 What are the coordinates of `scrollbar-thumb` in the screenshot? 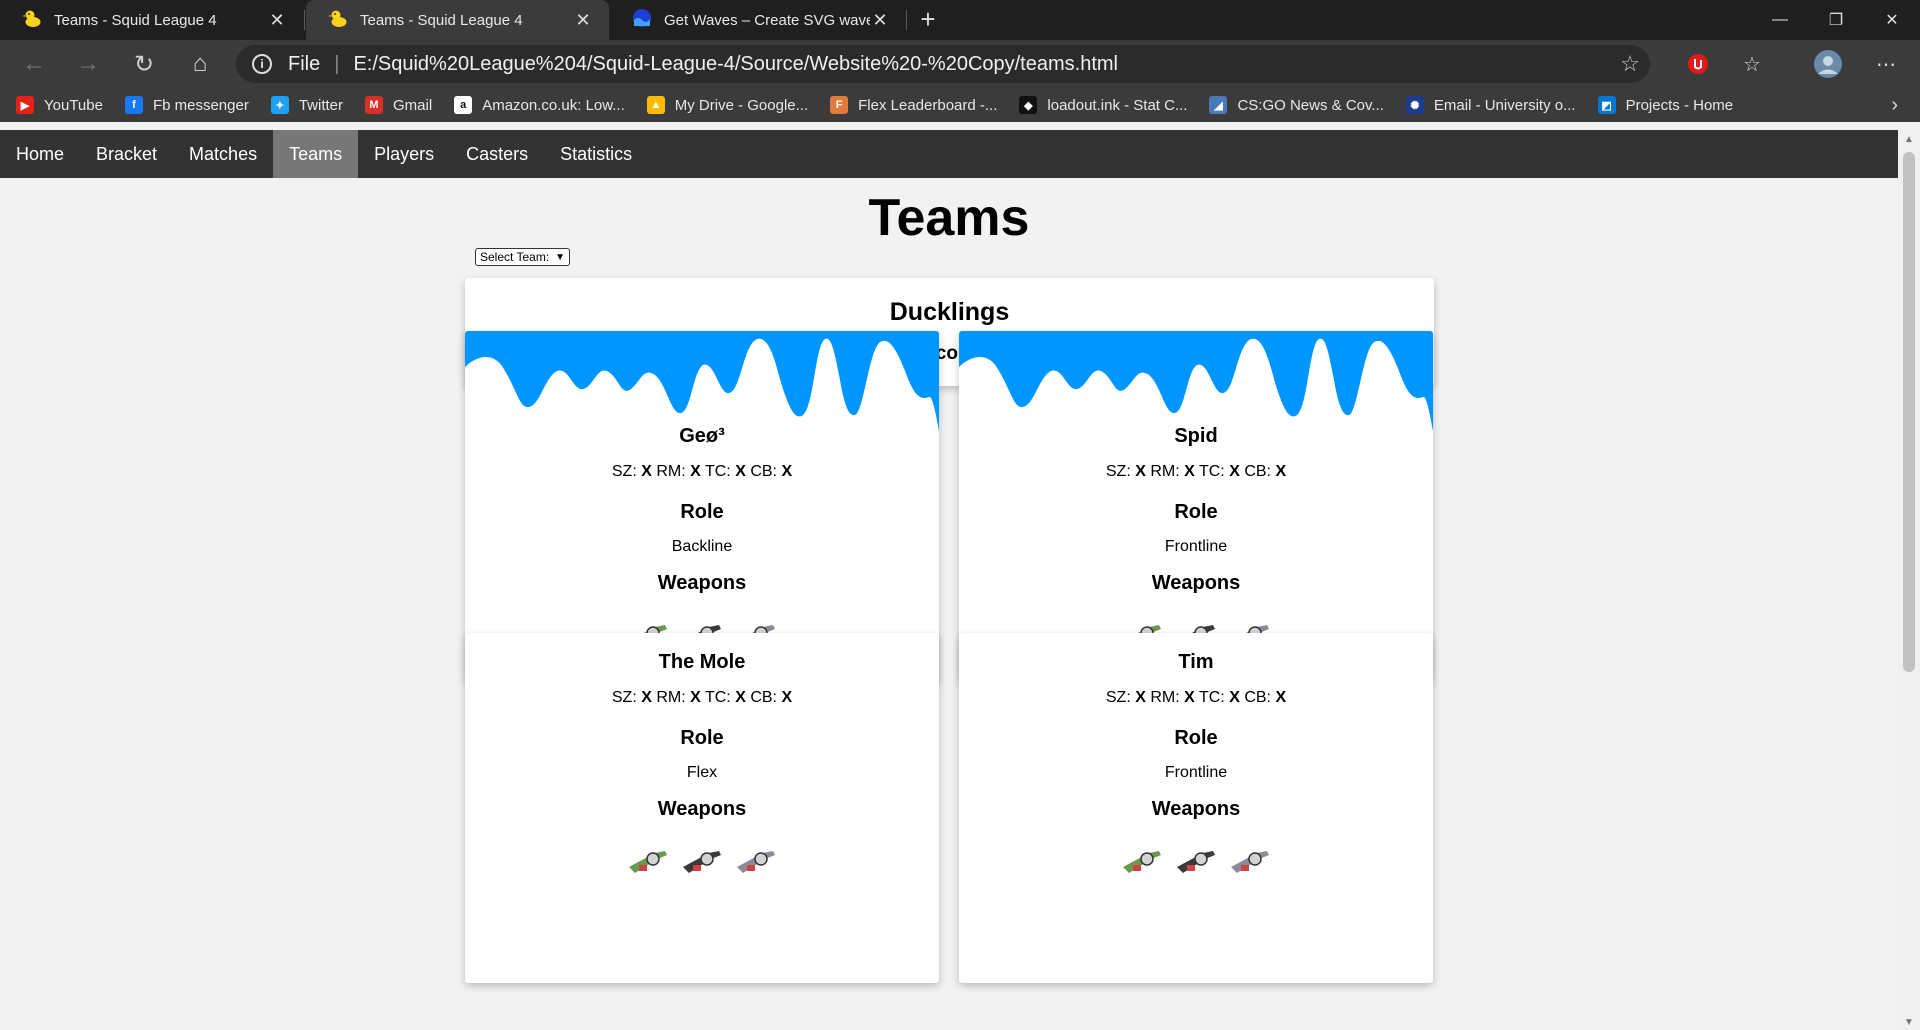 It's located at (1909, 412).